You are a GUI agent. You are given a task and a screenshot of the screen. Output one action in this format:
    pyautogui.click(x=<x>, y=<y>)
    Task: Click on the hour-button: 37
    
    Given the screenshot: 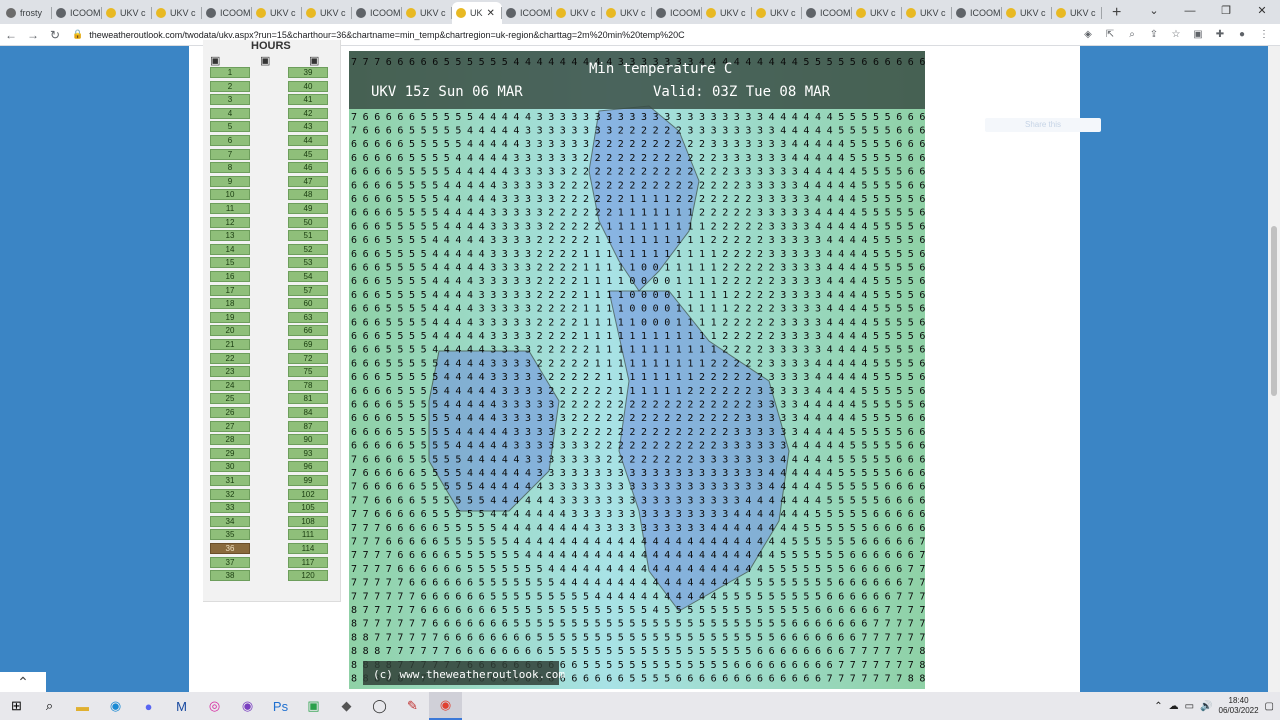 What is the action you would take?
    pyautogui.click(x=230, y=562)
    